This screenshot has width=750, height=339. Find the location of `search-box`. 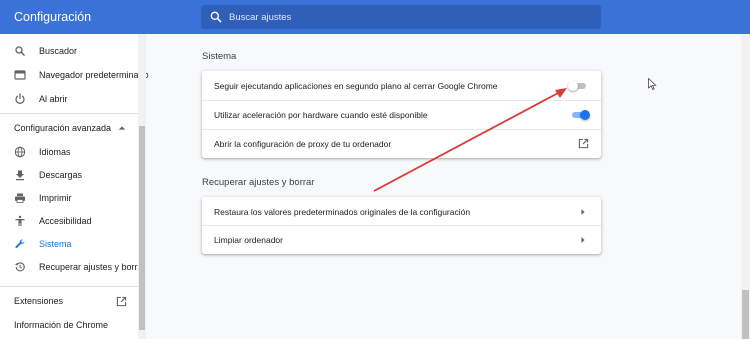

search-box is located at coordinates (401, 17).